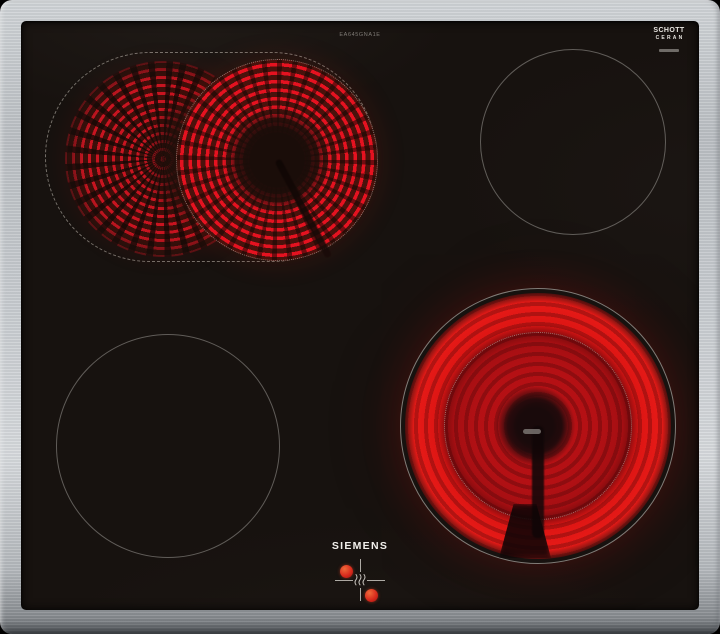 This screenshot has height=634, width=720. What do you see at coordinates (346, 571) in the screenshot?
I see `hot-zone-dot-rear-left` at bounding box center [346, 571].